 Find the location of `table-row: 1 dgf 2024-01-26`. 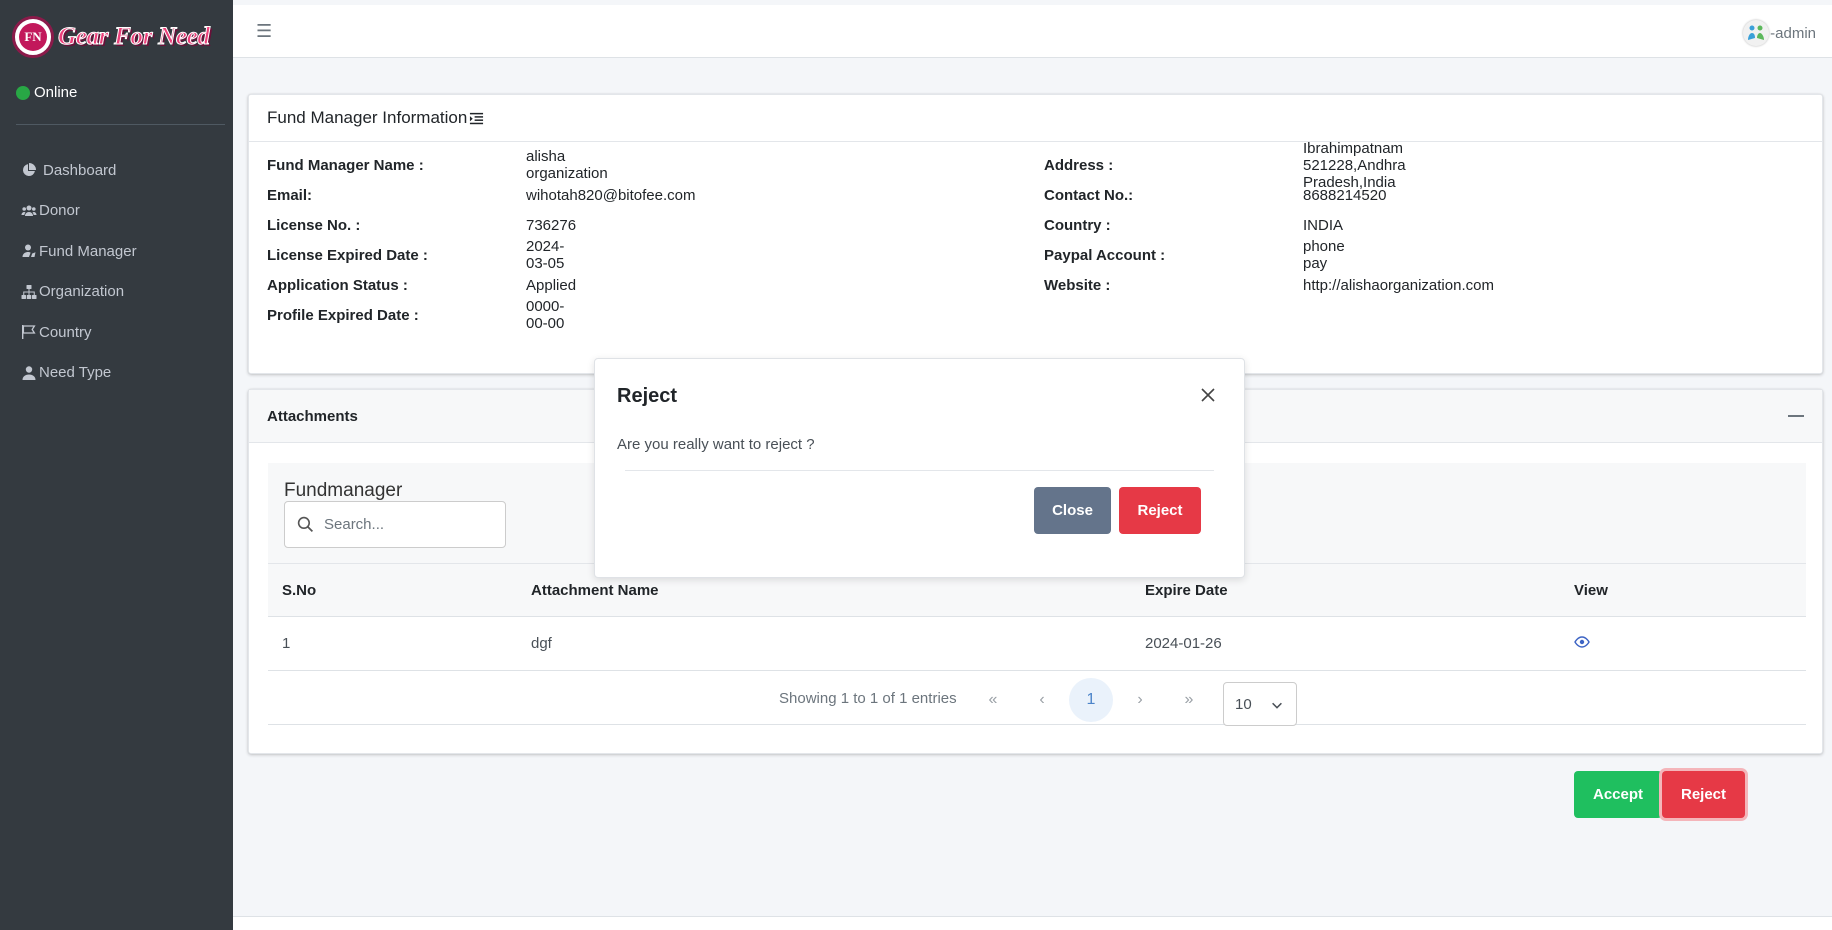

table-row: 1 dgf 2024-01-26 is located at coordinates (1037, 644).